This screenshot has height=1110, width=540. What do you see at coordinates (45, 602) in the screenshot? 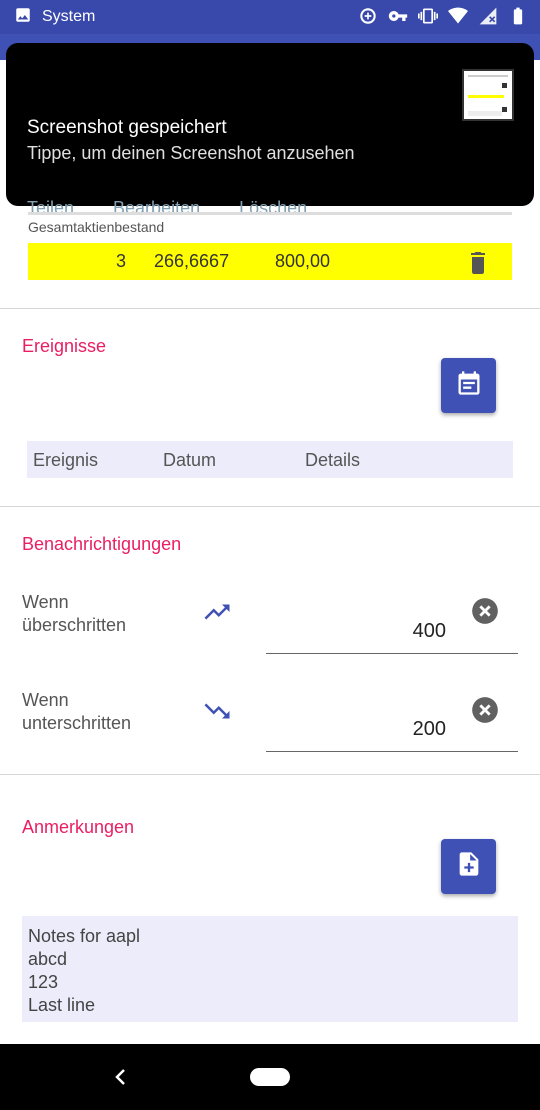
I see `above-label-line1: Wenn` at bounding box center [45, 602].